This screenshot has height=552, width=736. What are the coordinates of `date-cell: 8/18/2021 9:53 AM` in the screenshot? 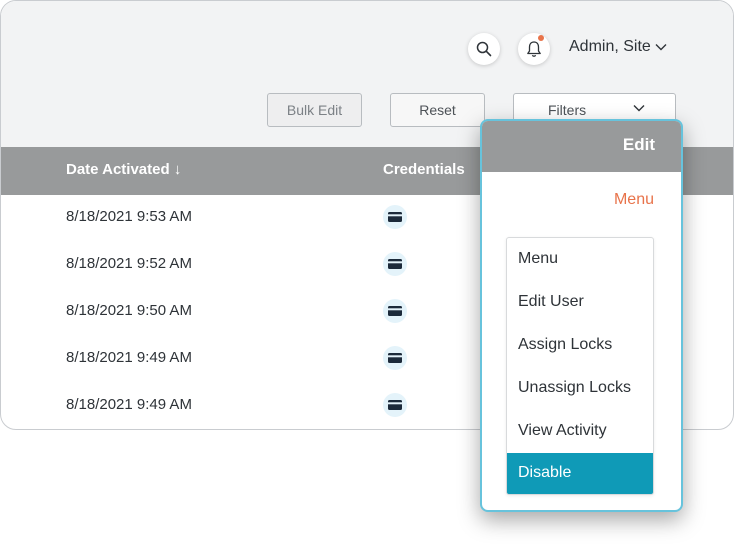 It's located at (129, 216).